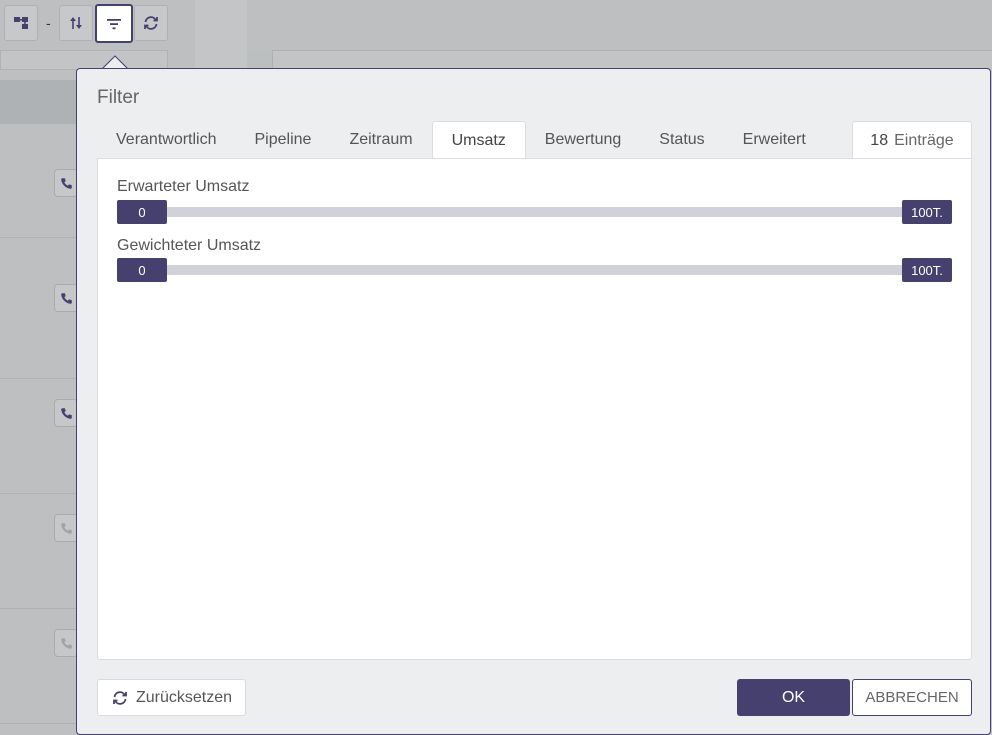 The image size is (992, 735). Describe the element at coordinates (40, 102) in the screenshot. I see `background-column-header` at that location.